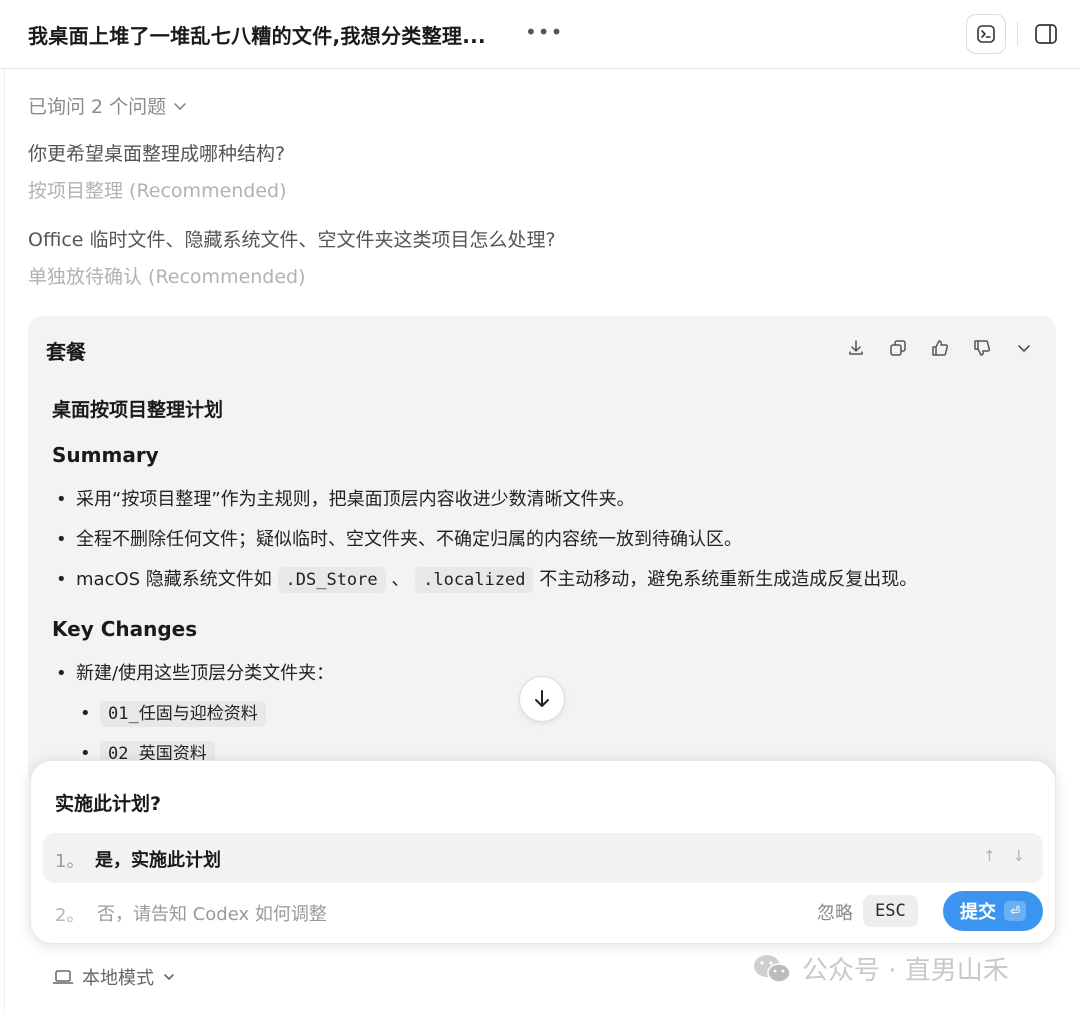 Image resolution: width=1080 pixels, height=1010 pixels. What do you see at coordinates (183, 714) in the screenshot?
I see `folder-name: 01_任固与迎检资料` at bounding box center [183, 714].